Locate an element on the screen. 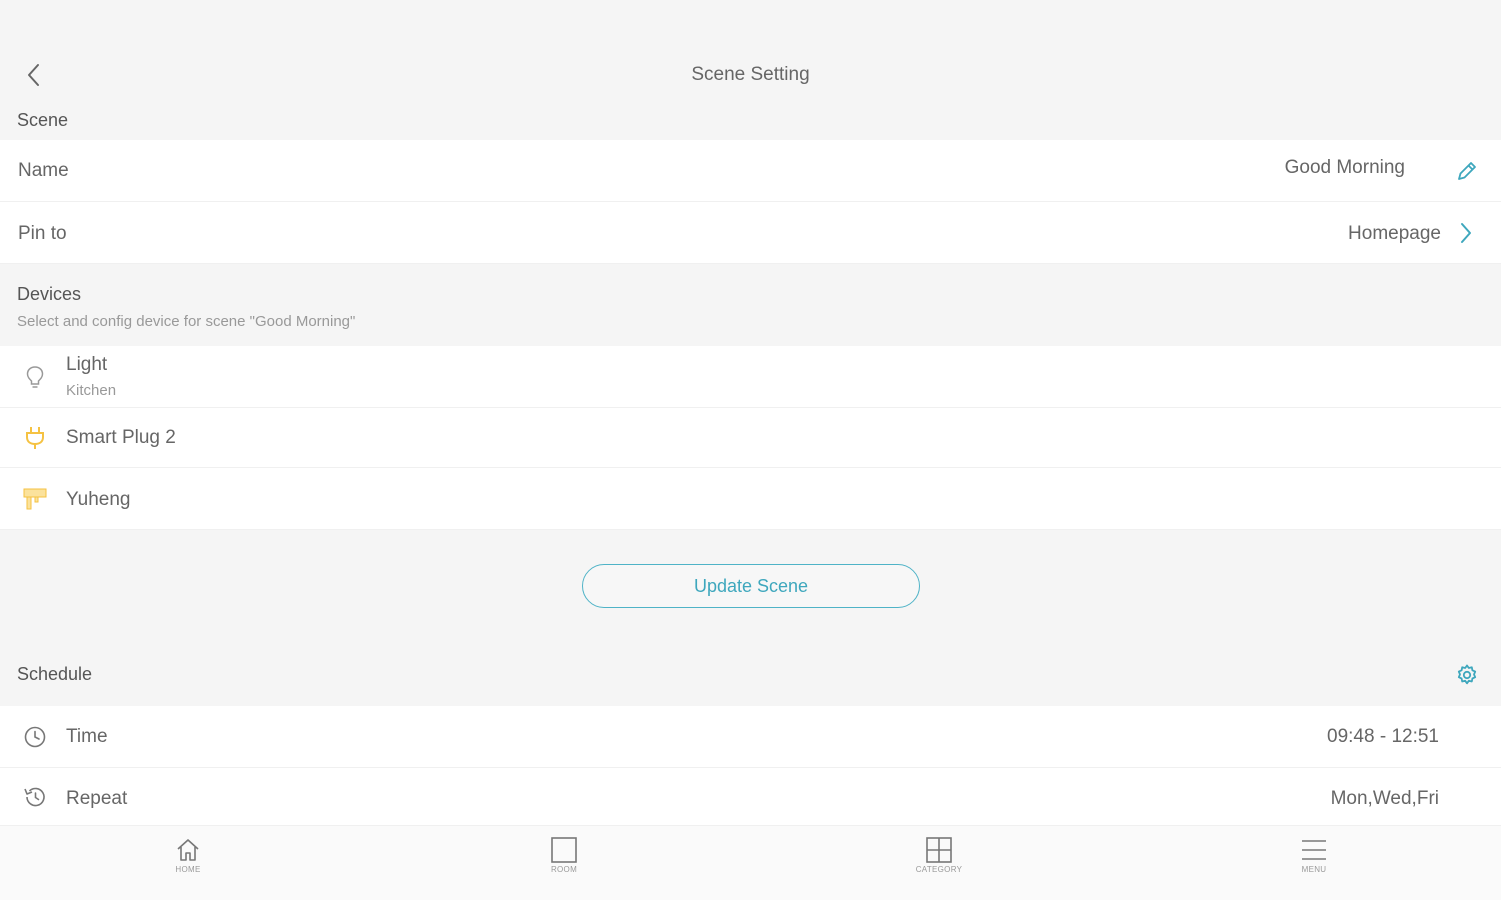 Image resolution: width=1501 pixels, height=900 pixels. schedule-section-label: Schedule is located at coordinates (55, 674).